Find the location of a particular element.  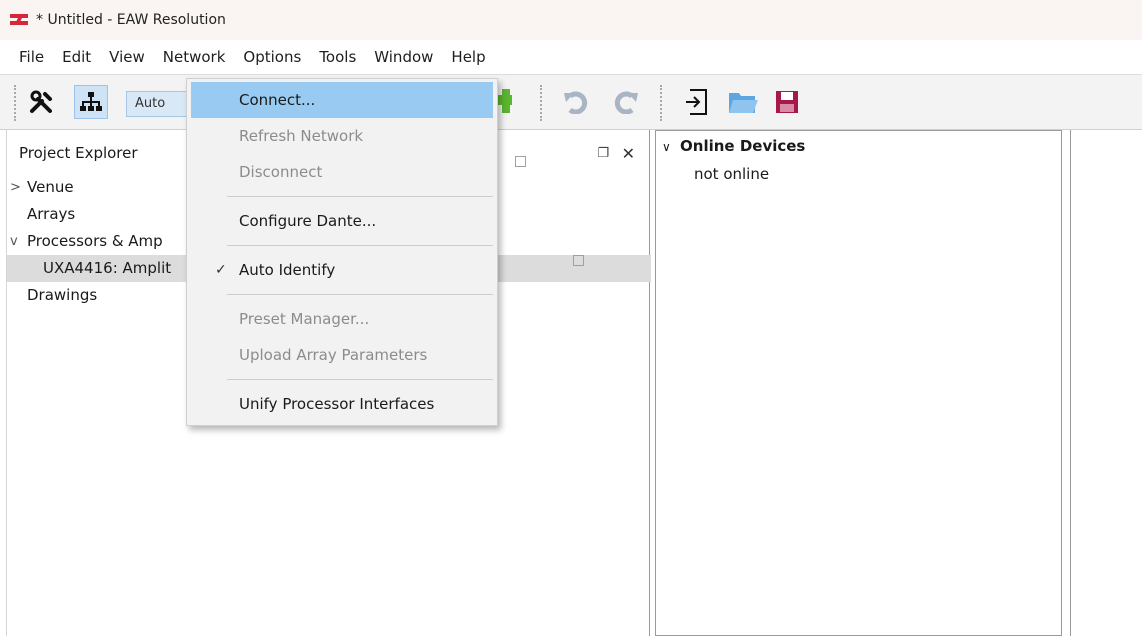

undo-icon is located at coordinates (577, 102).